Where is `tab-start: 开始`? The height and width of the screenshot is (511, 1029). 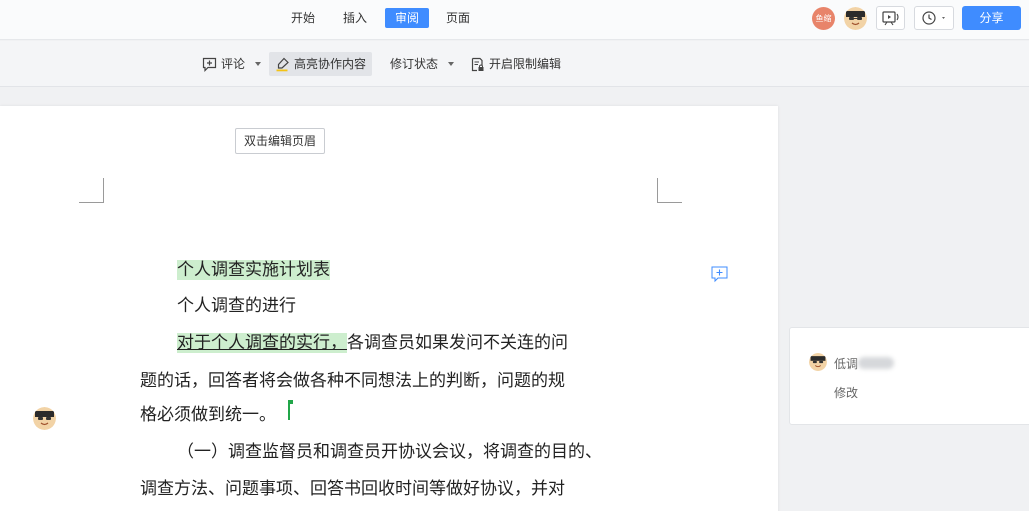
tab-start: 开始 is located at coordinates (303, 18).